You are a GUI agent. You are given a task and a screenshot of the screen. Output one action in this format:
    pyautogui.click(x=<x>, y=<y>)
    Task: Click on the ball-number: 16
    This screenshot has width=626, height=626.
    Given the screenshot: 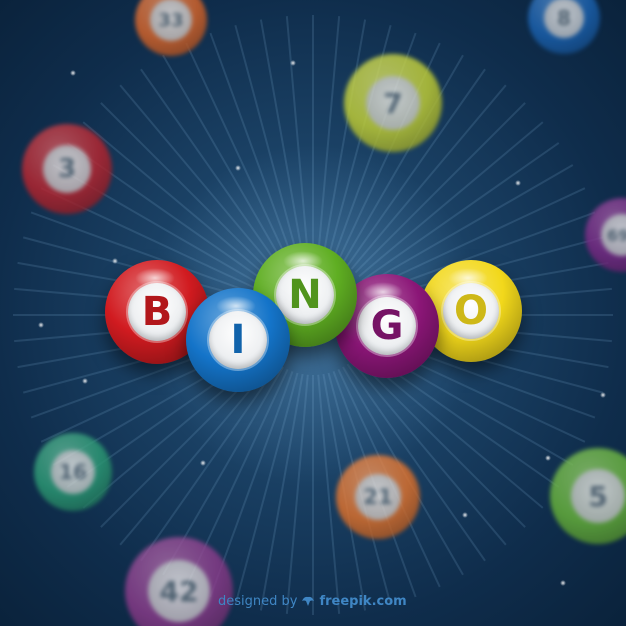 What is the action you would take?
    pyautogui.click(x=73, y=472)
    